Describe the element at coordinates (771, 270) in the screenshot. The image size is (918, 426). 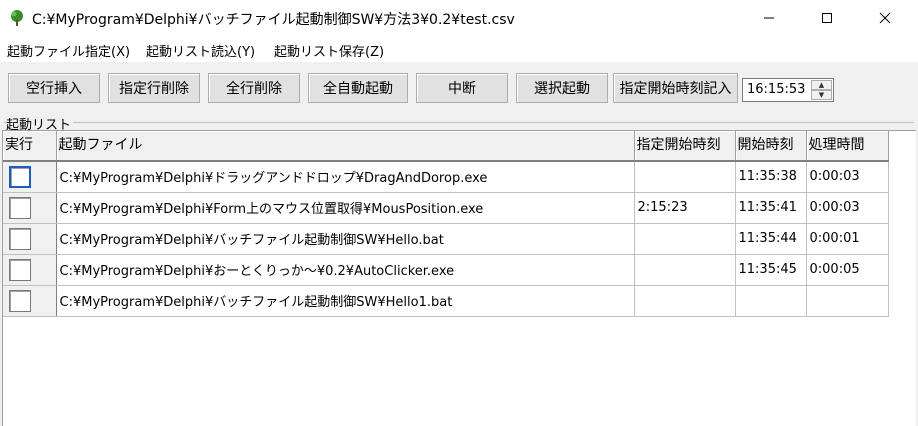
I see `start-time-cell: 11:35:45` at that location.